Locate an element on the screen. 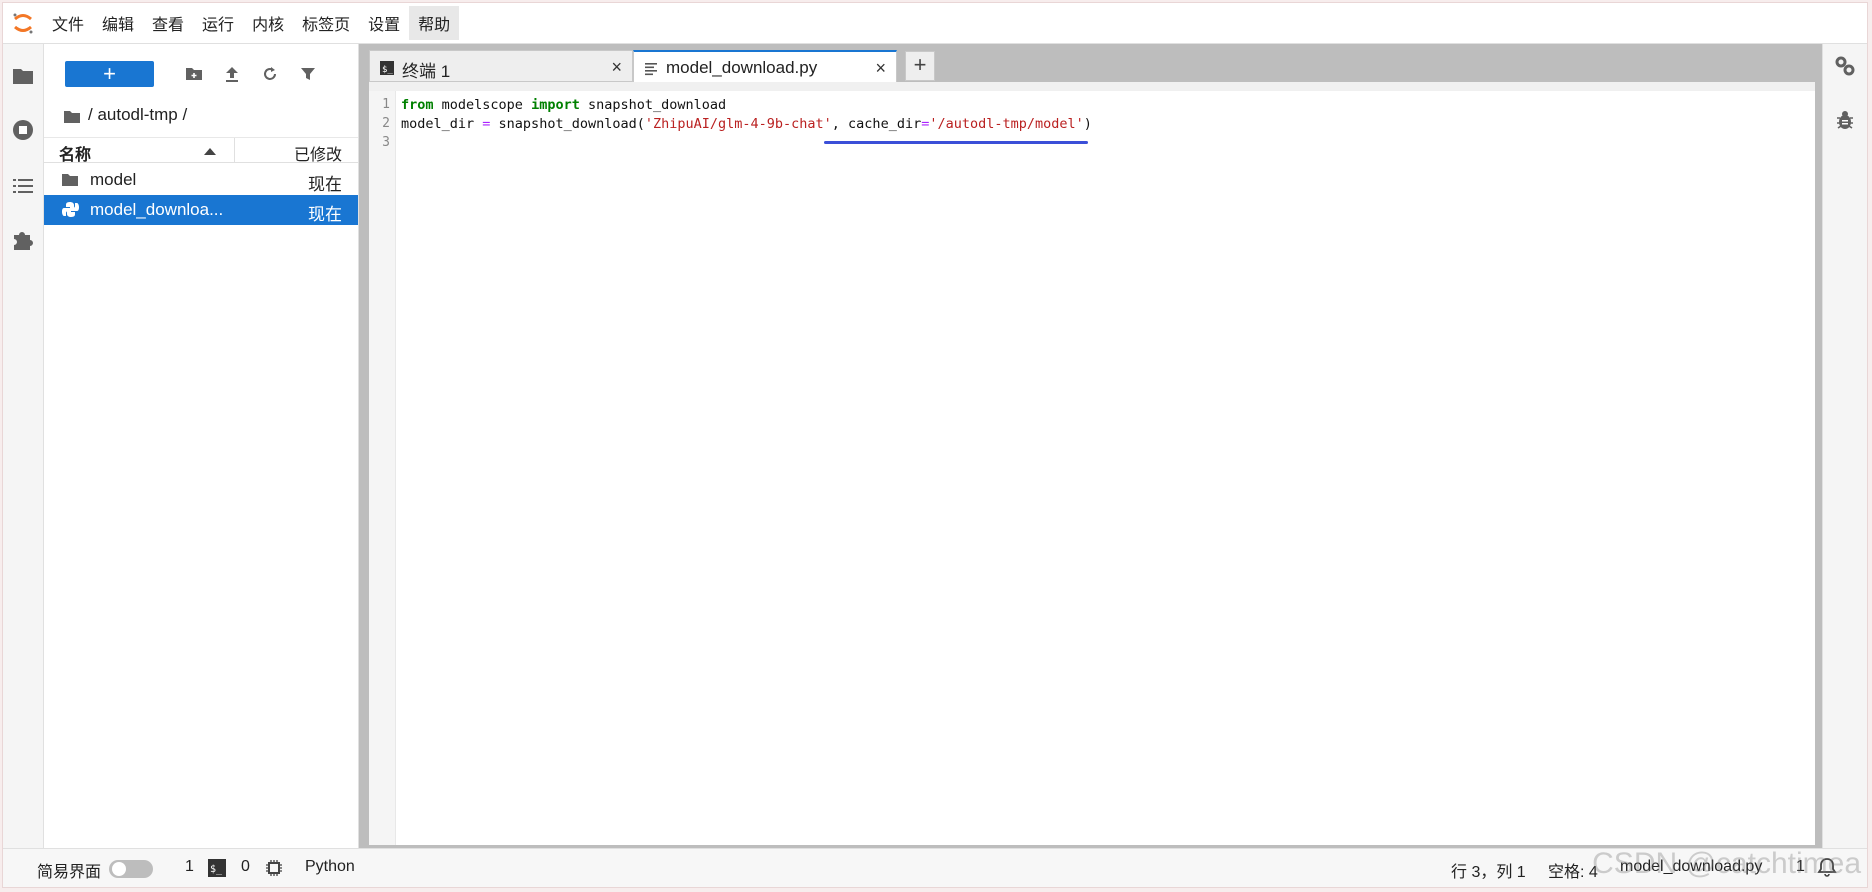  running-kernels-icon is located at coordinates (23, 130).